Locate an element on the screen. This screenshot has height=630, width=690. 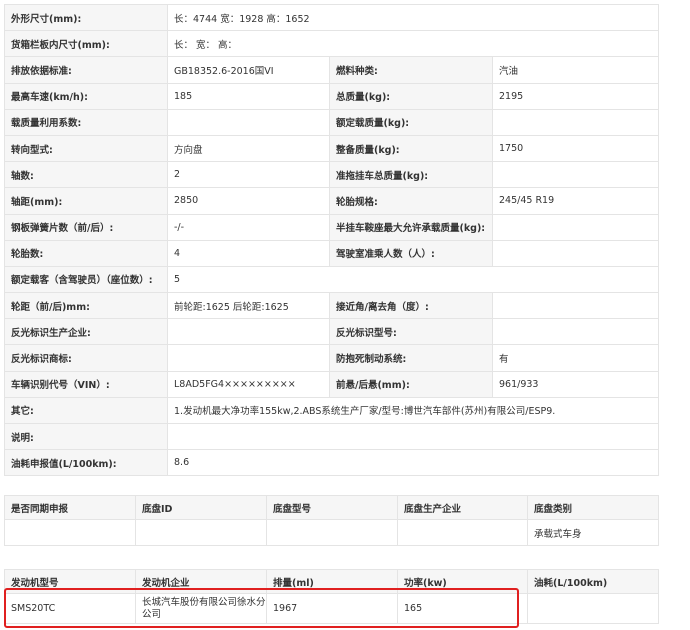
curb-mass-label: 整备质量(kg): is located at coordinates (411, 148).